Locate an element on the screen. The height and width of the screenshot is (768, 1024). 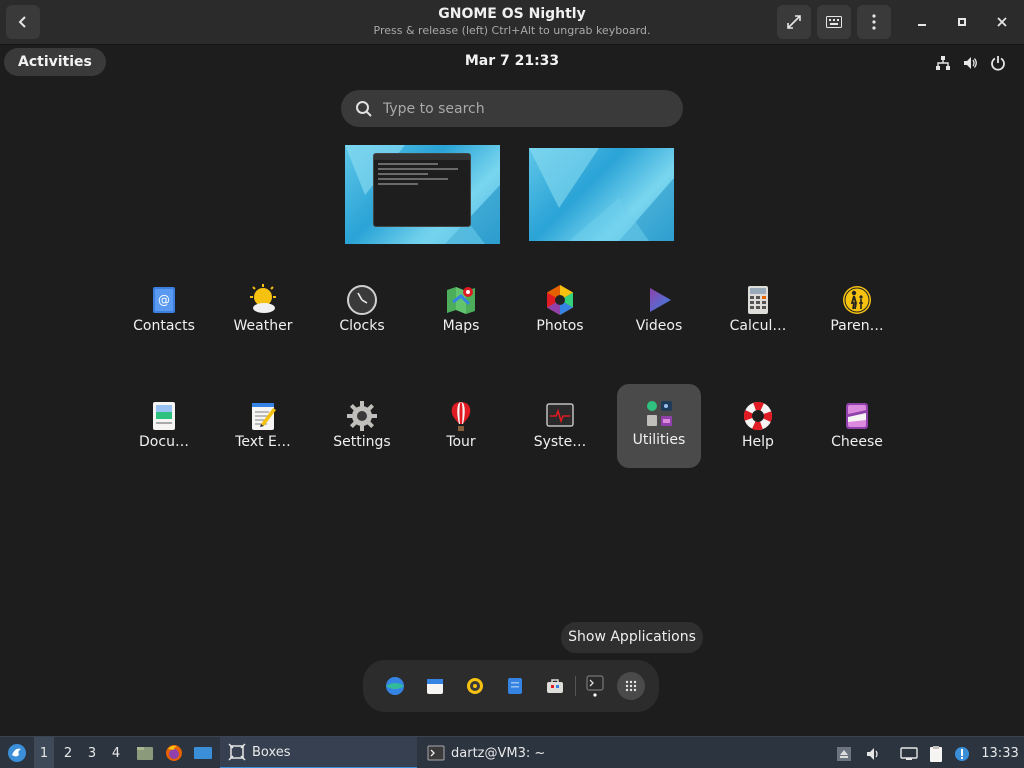
dash-rhythmbox is located at coordinates (475, 686).